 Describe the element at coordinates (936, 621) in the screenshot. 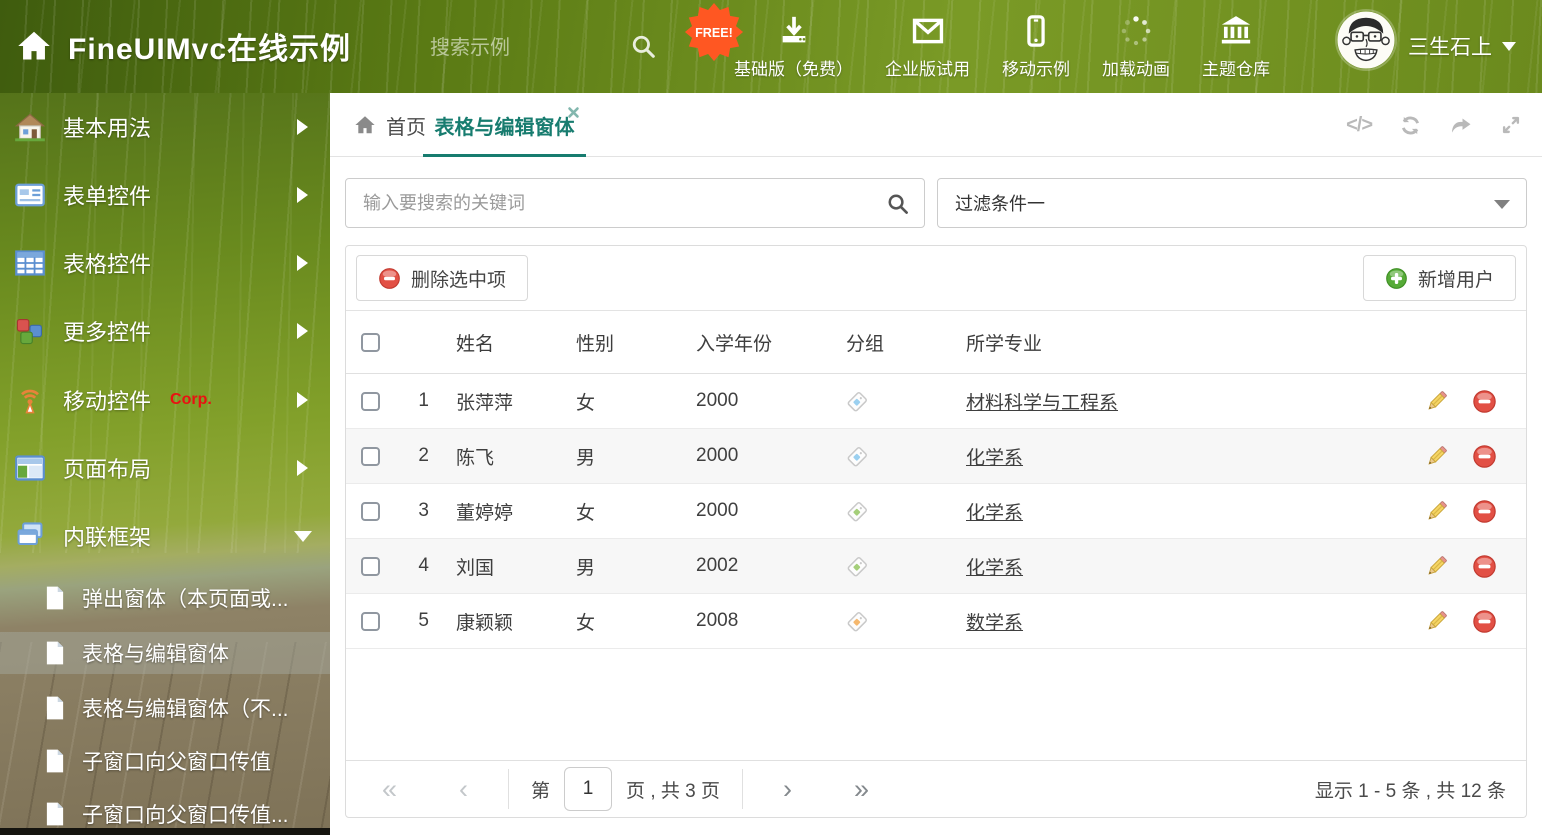

I see `table-row: 5 康颖颖 女 2008 数学系` at that location.